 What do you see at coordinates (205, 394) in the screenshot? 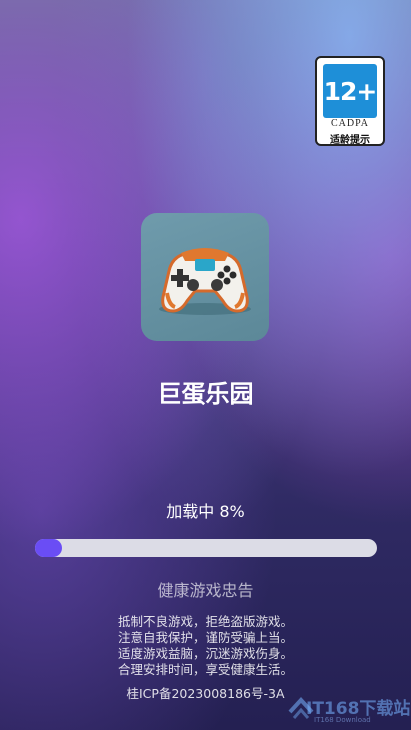
I see `app-name: 巨蛋乐园` at bounding box center [205, 394].